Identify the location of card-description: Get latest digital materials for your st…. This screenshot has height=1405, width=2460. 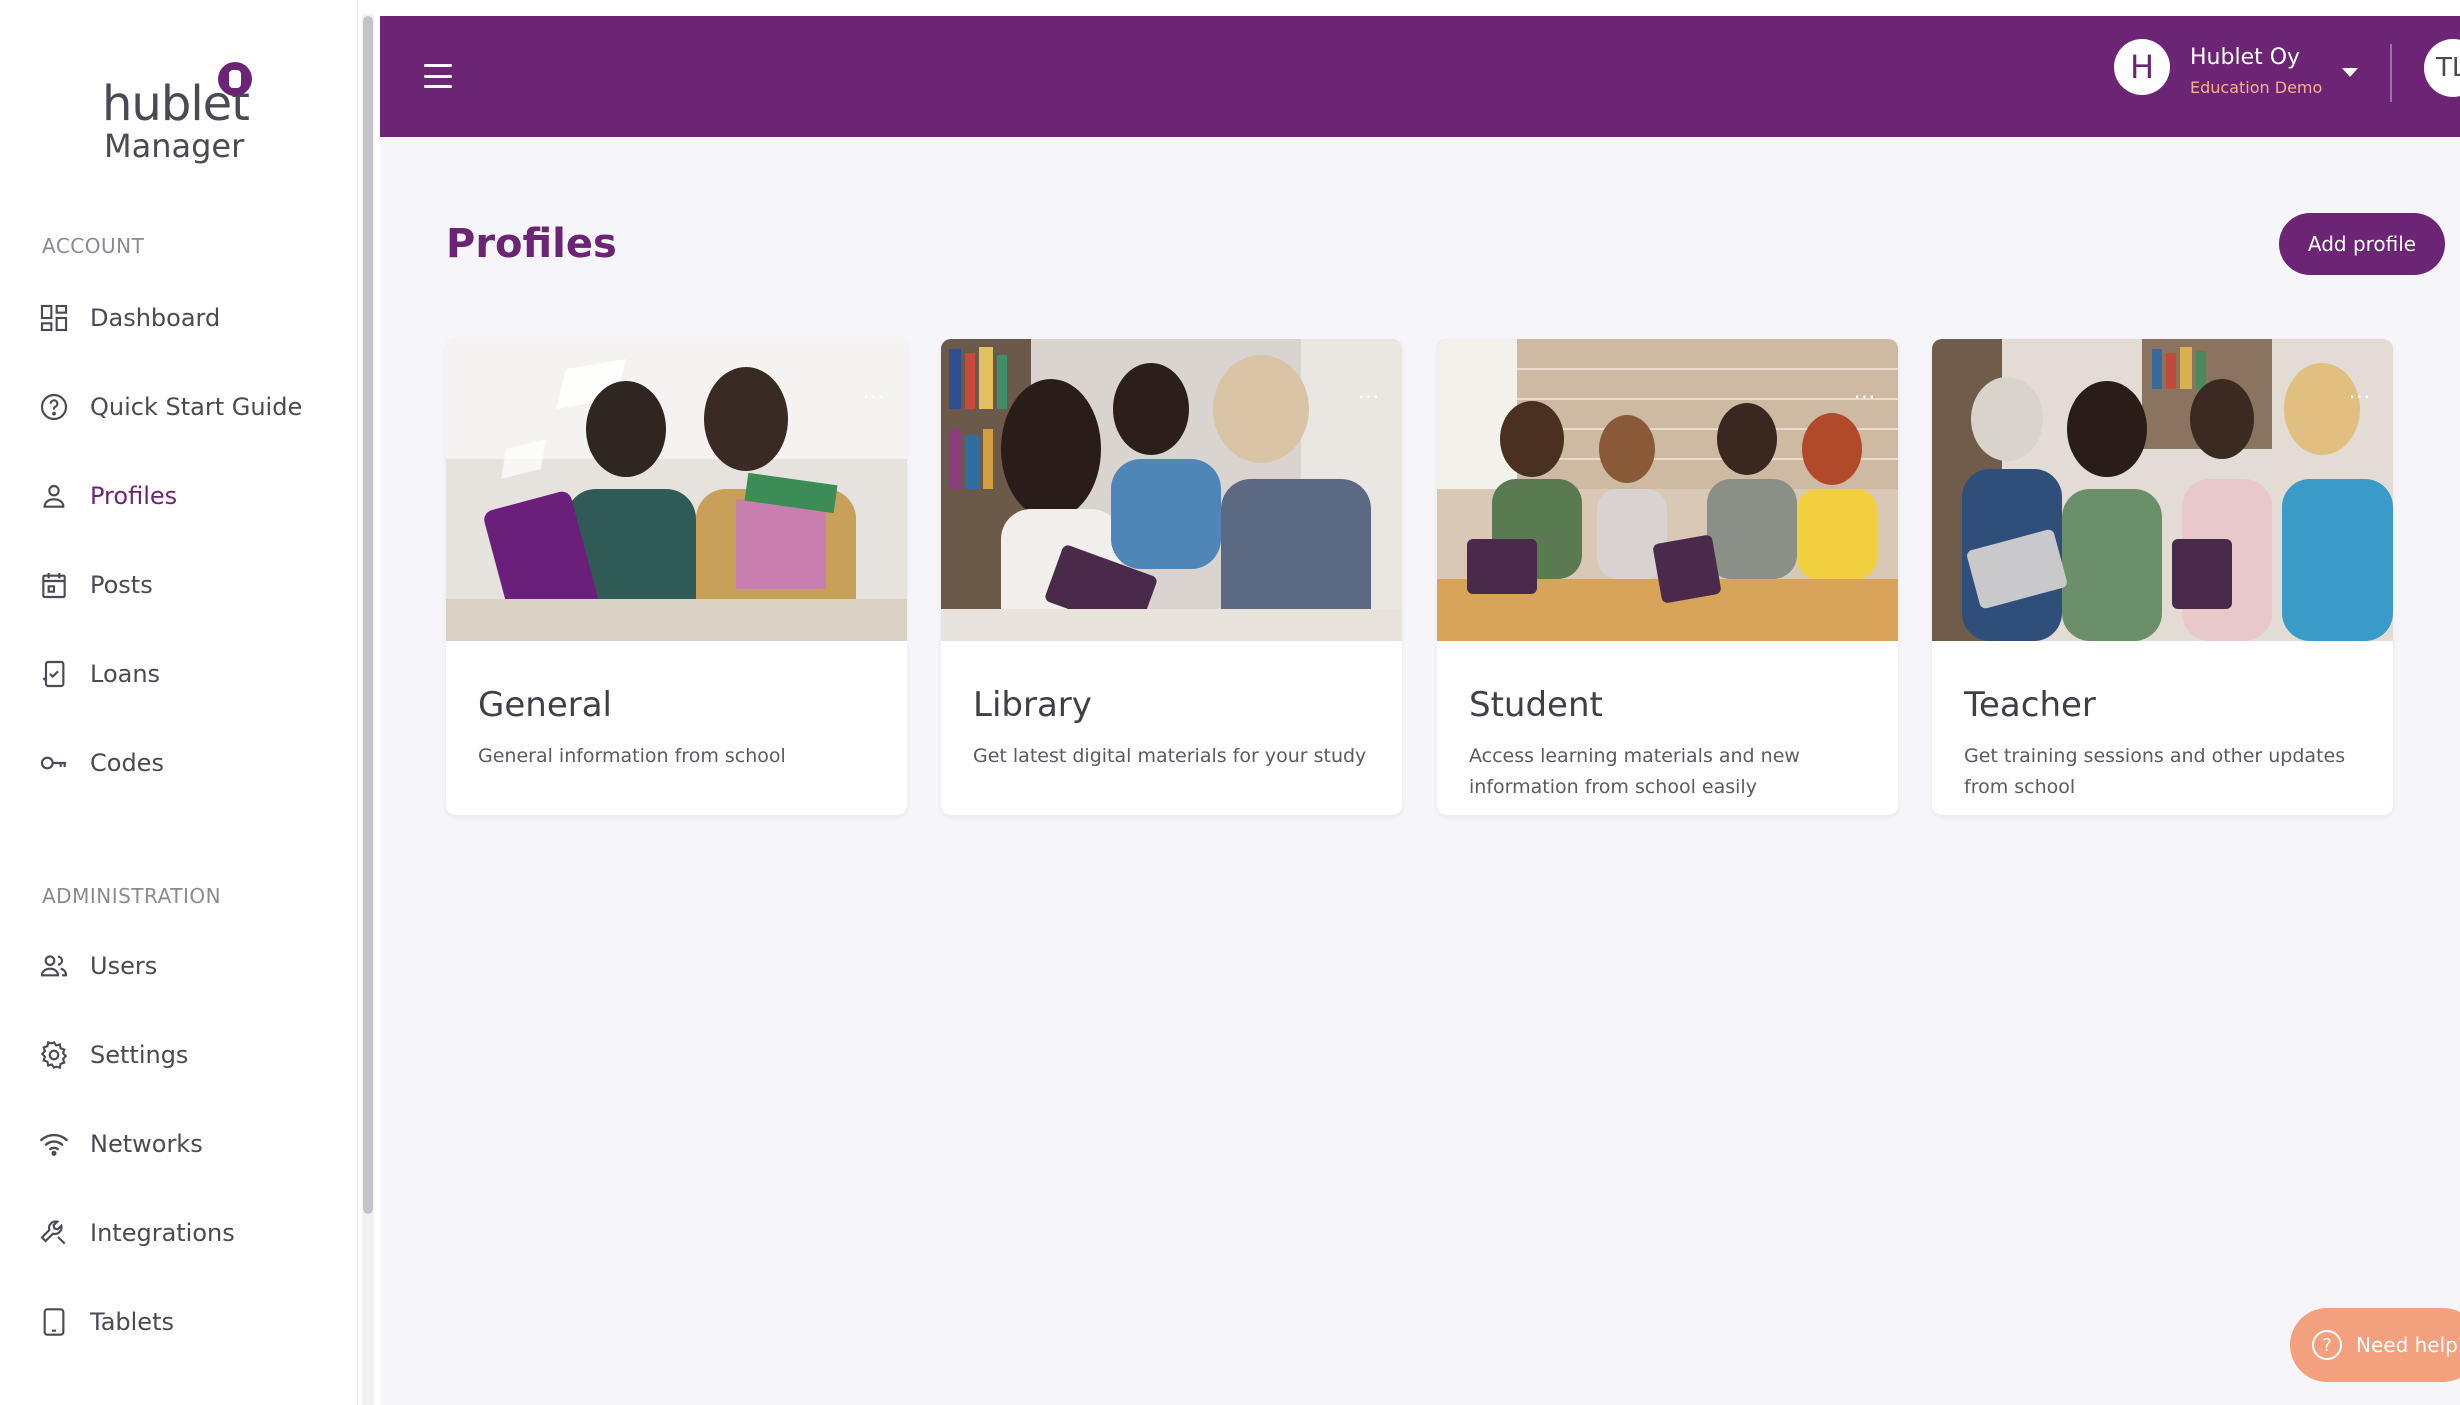
(1170, 756).